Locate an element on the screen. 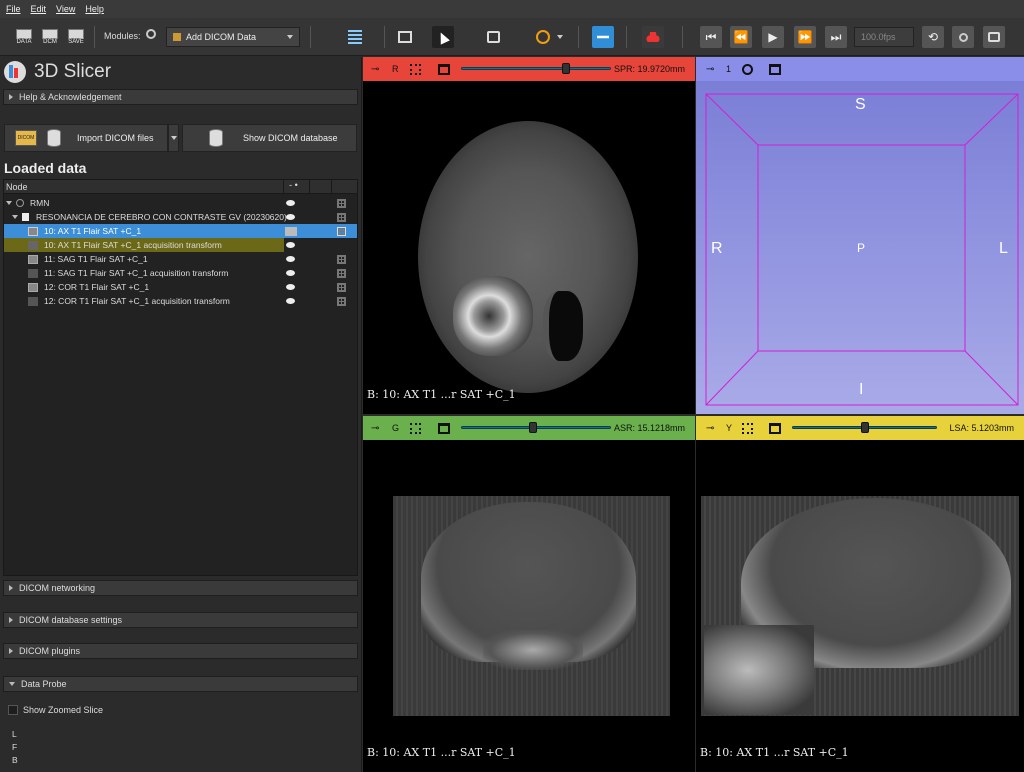 The width and height of the screenshot is (1024, 772). screenshot-button is located at coordinates (493, 37).